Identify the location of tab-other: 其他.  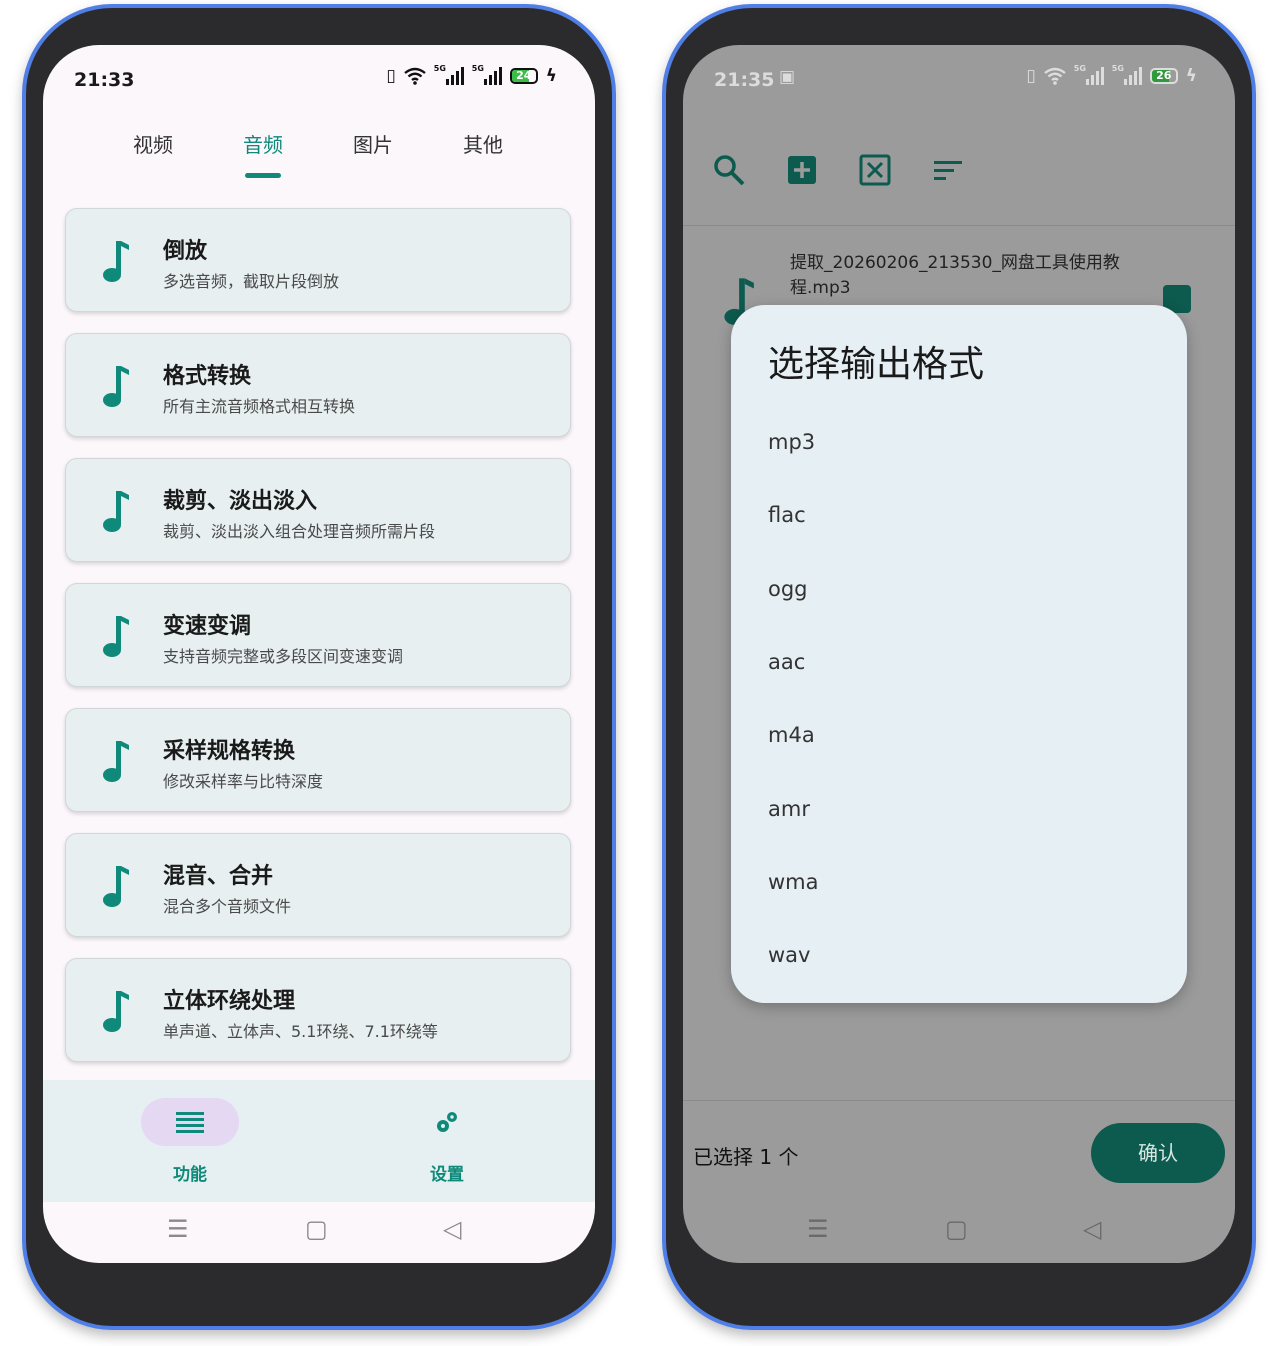
(483, 143).